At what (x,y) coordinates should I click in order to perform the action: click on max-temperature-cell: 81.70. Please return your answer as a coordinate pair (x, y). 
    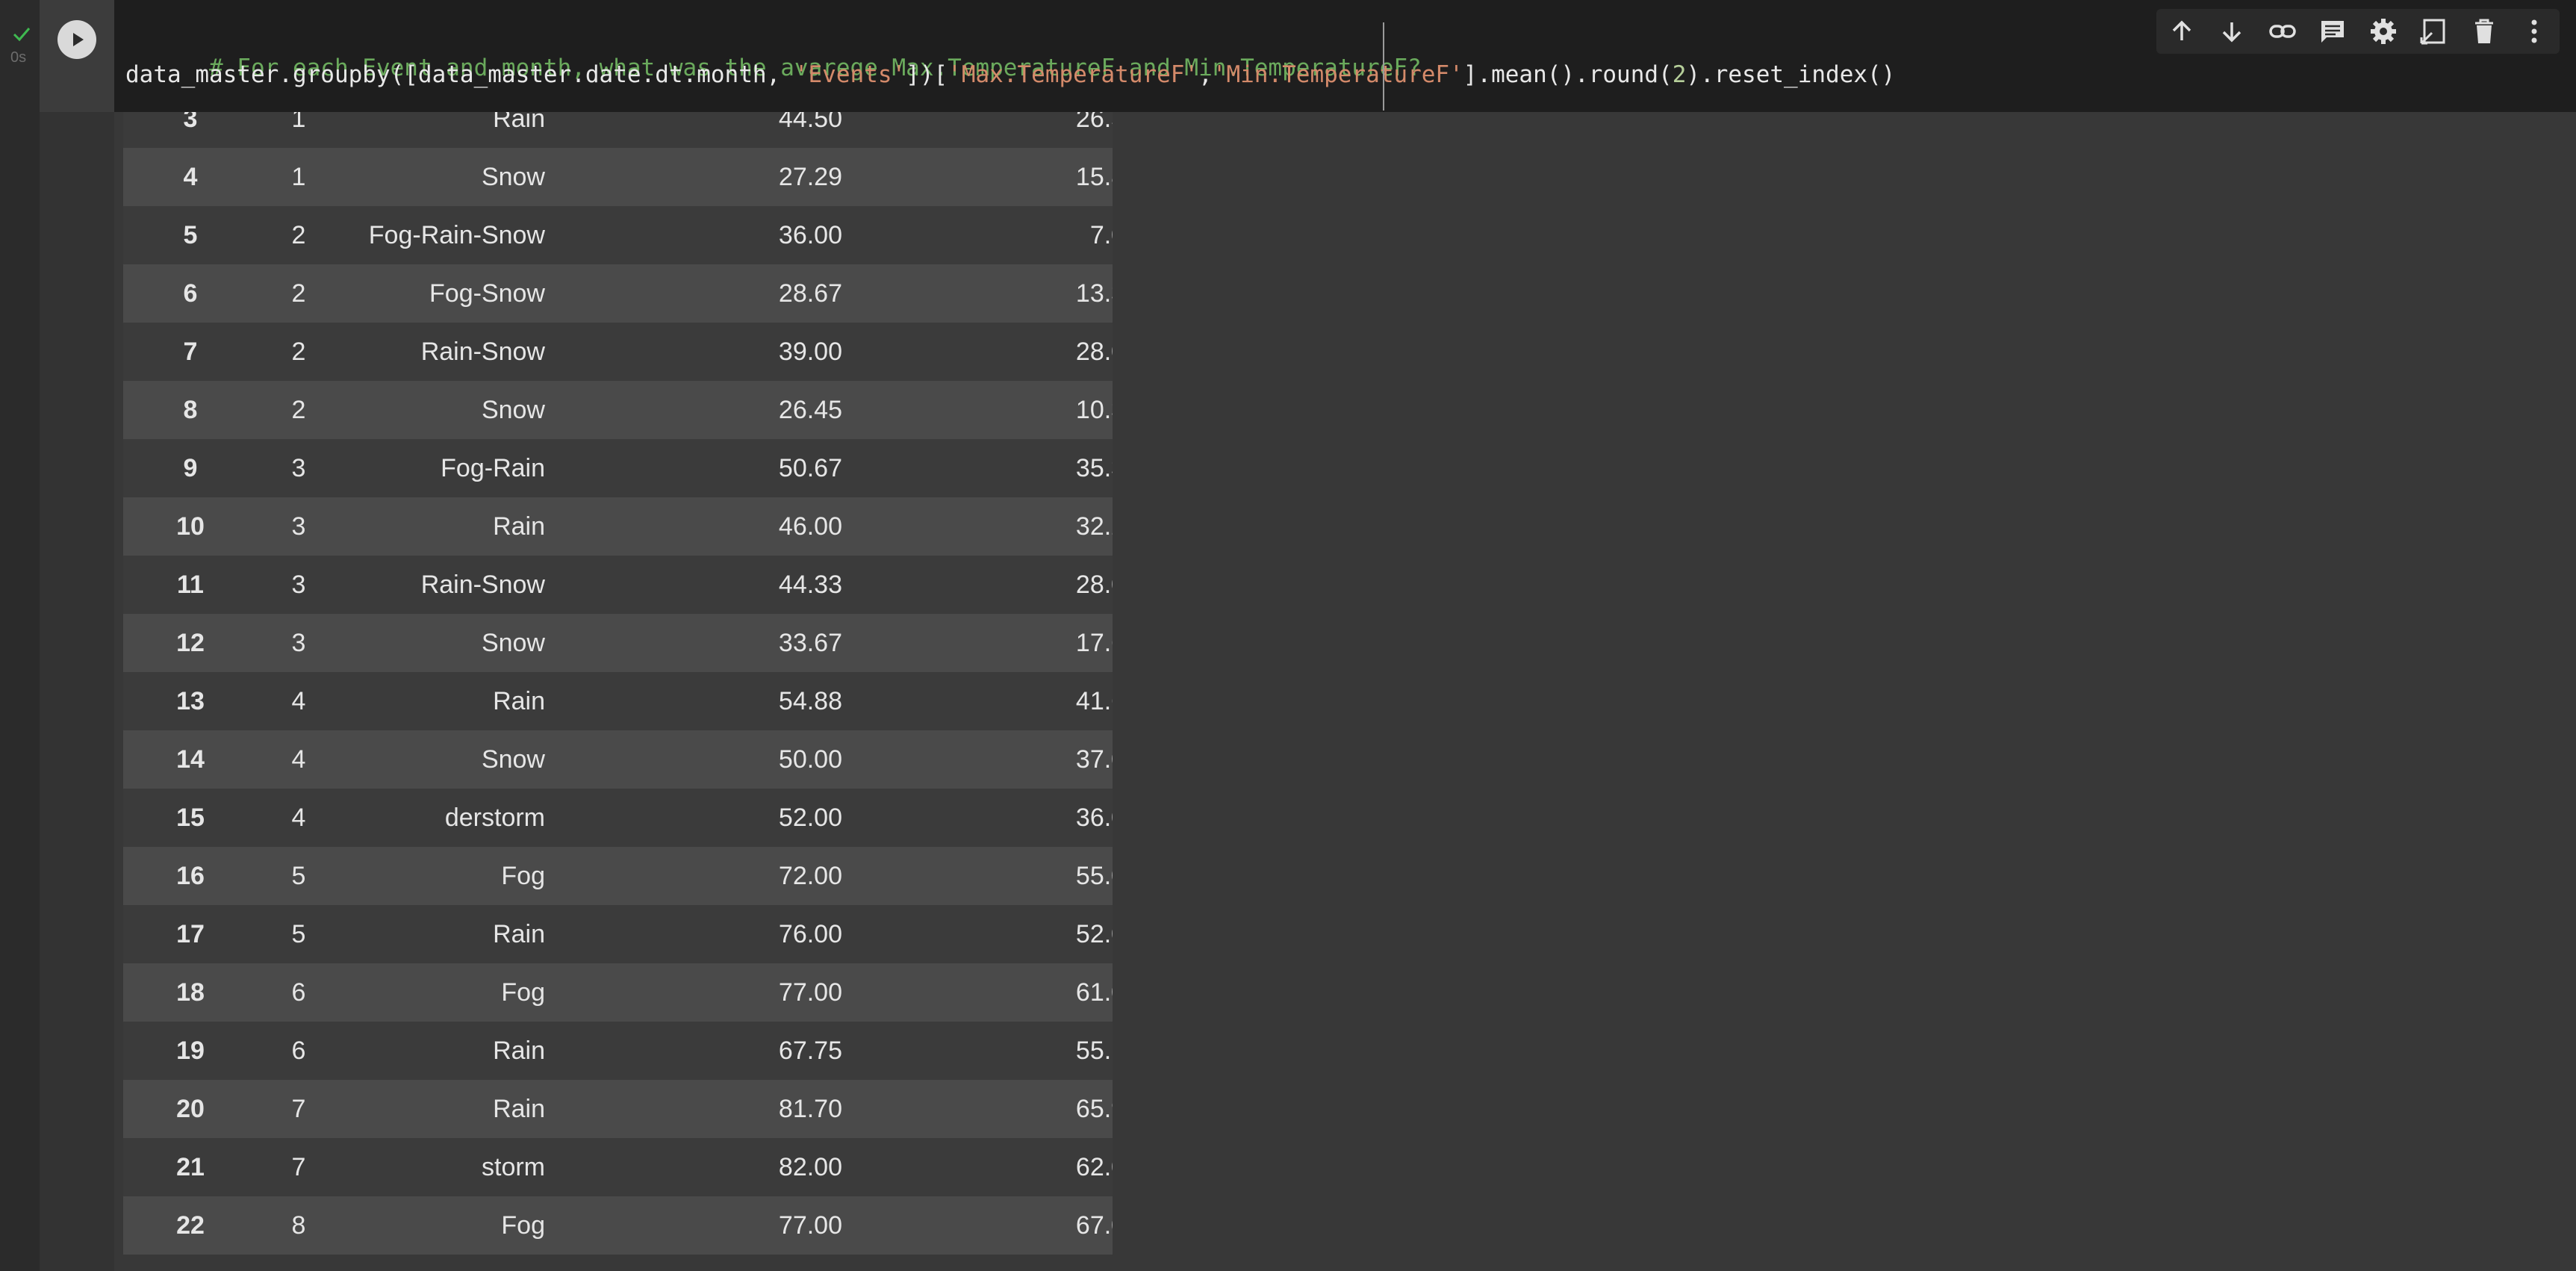
    Looking at the image, I should click on (707, 1109).